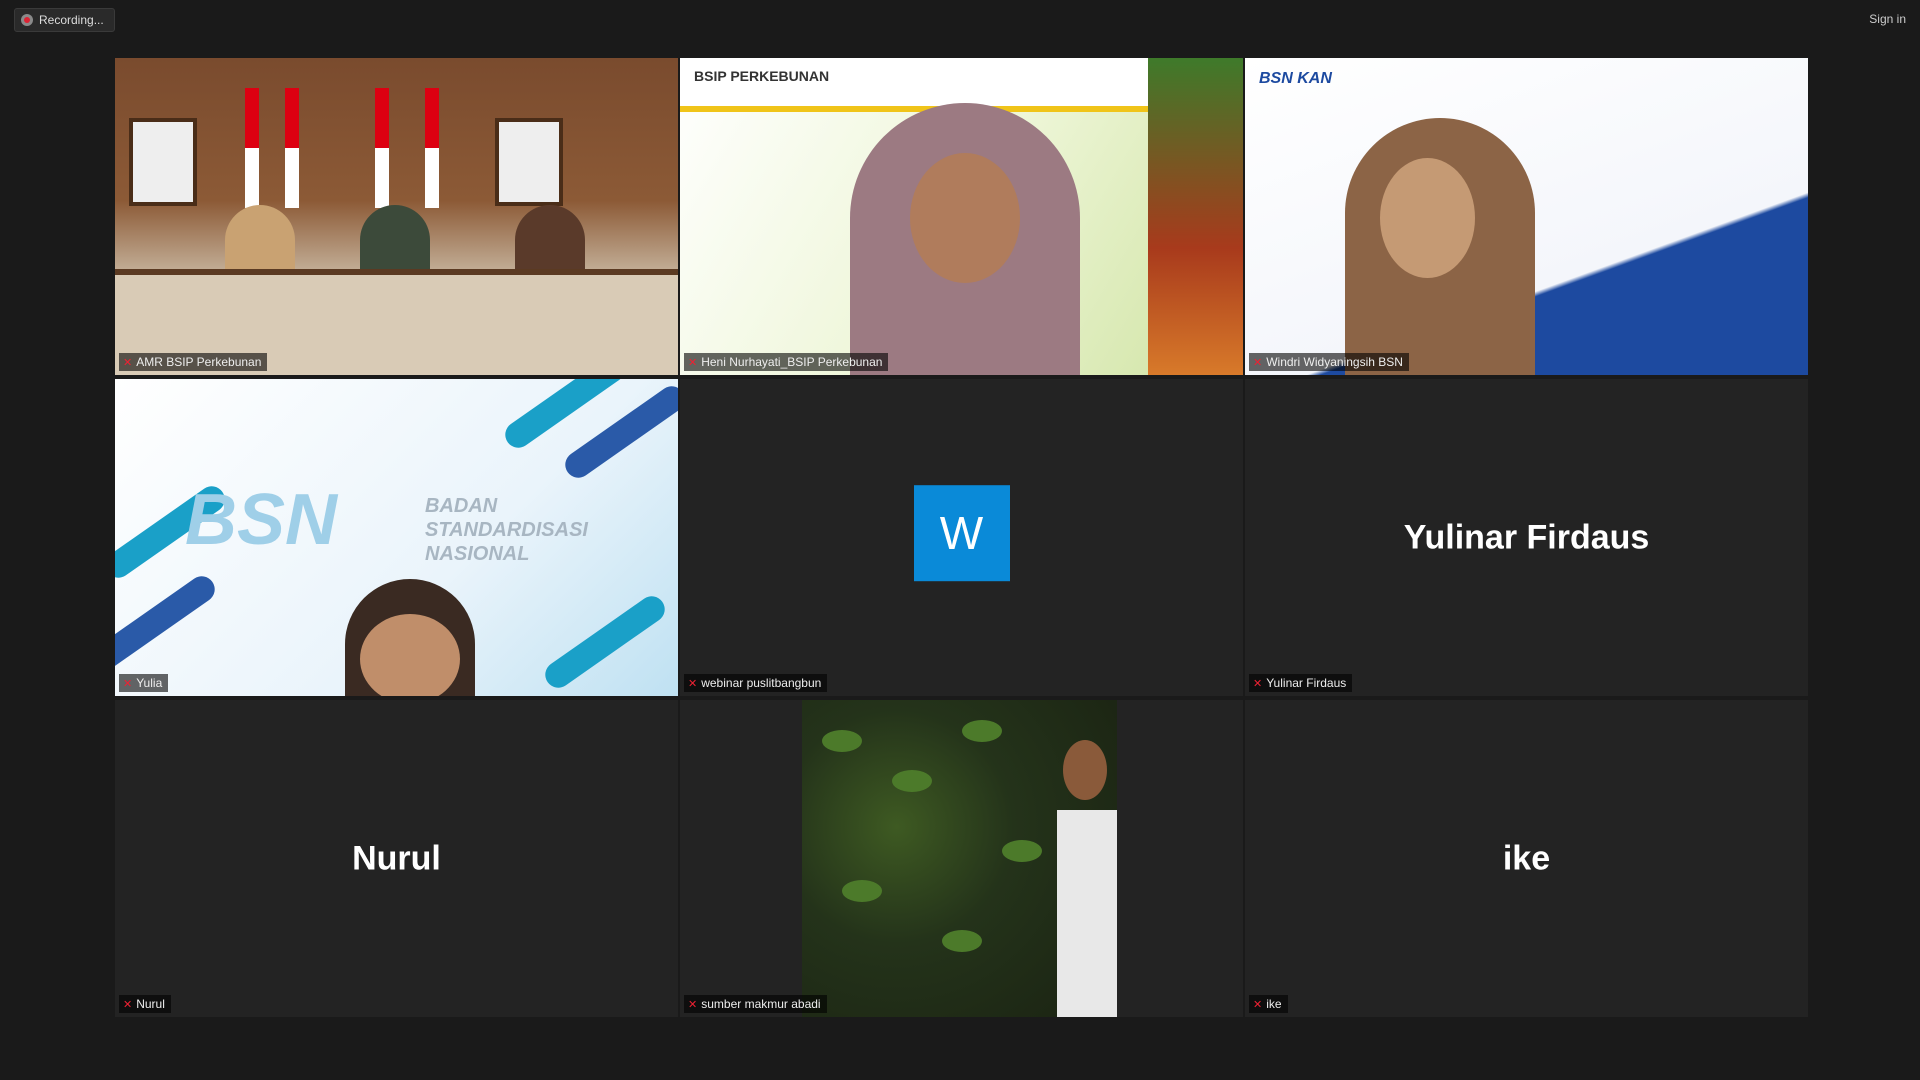 Image resolution: width=1920 pixels, height=1080 pixels. I want to click on participant-display-name: ike, so click(1526, 858).